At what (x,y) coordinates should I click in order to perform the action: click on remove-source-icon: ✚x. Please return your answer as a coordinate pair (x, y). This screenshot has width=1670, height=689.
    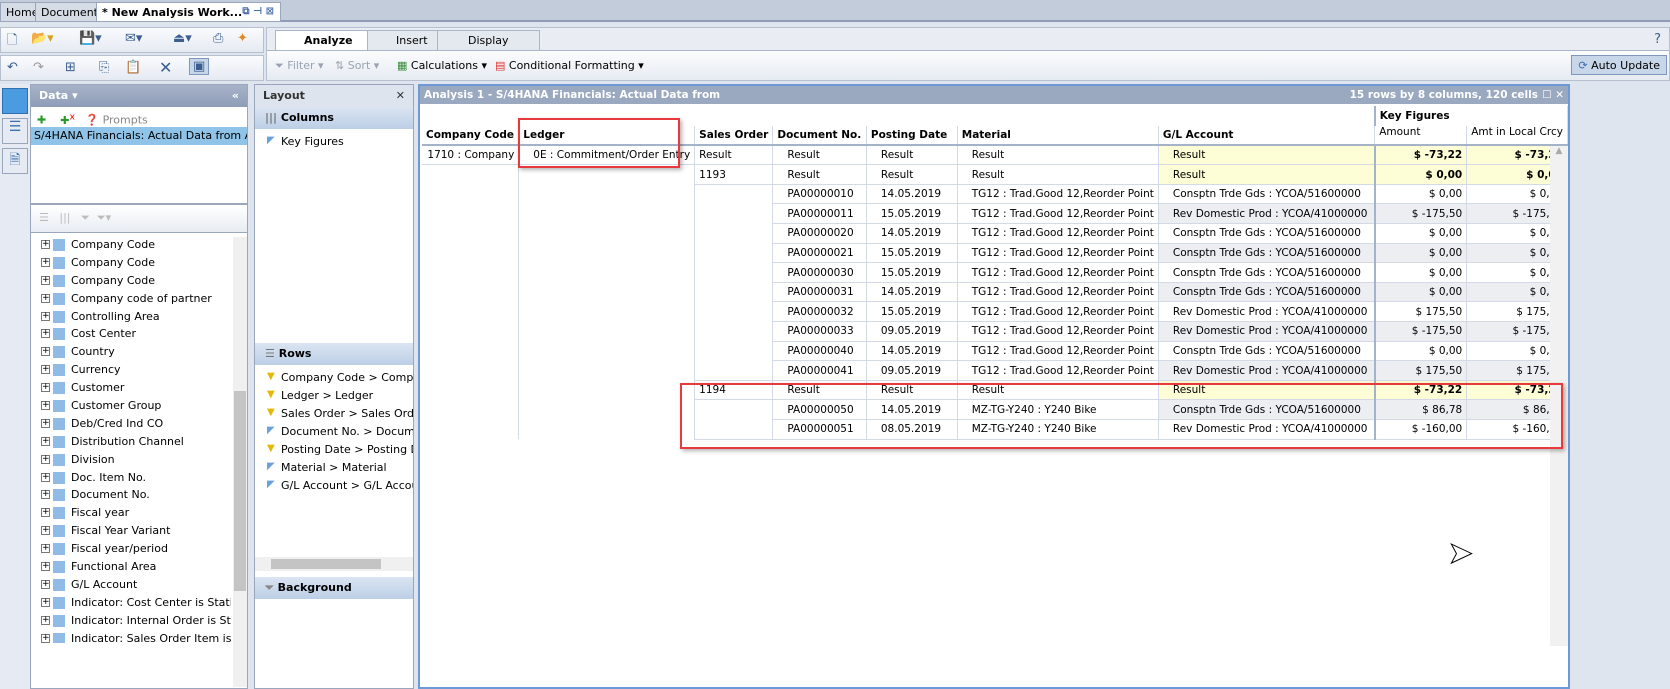
    Looking at the image, I should click on (67, 119).